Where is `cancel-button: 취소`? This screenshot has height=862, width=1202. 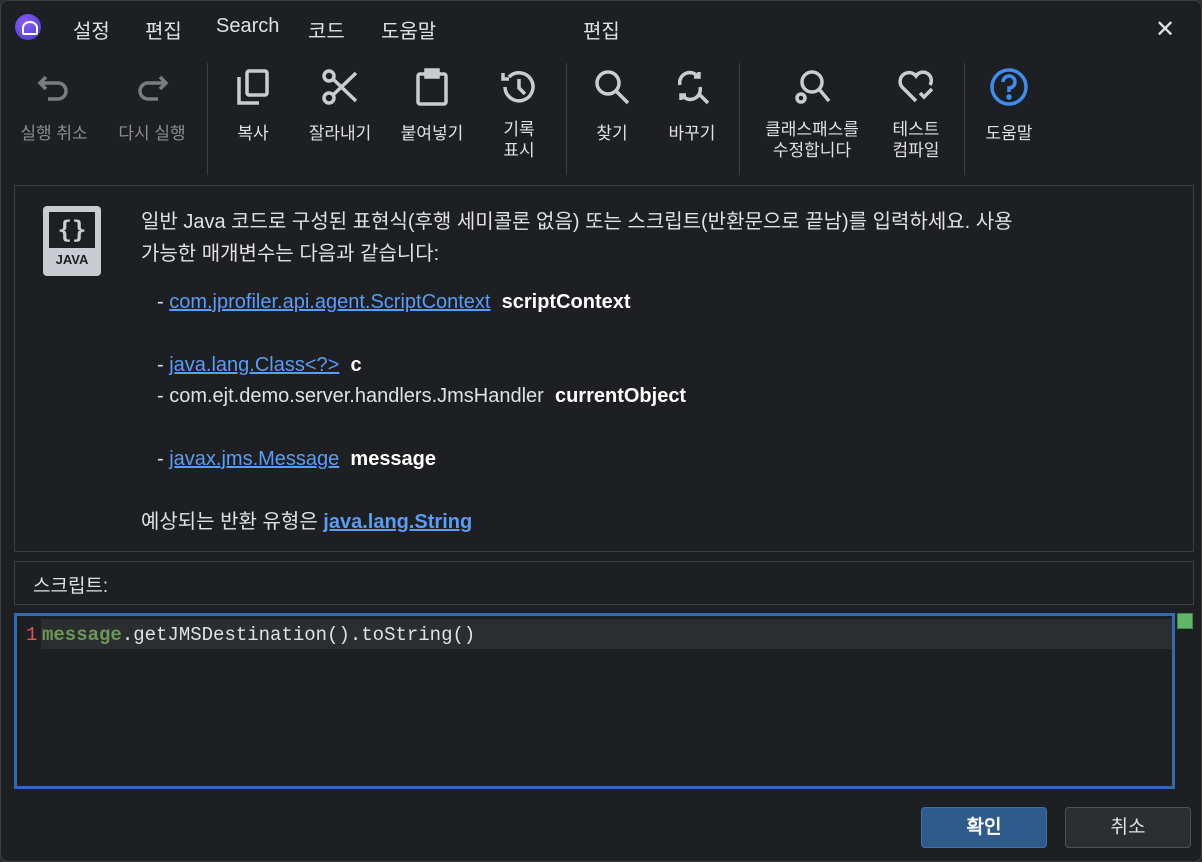 cancel-button: 취소 is located at coordinates (1128, 827).